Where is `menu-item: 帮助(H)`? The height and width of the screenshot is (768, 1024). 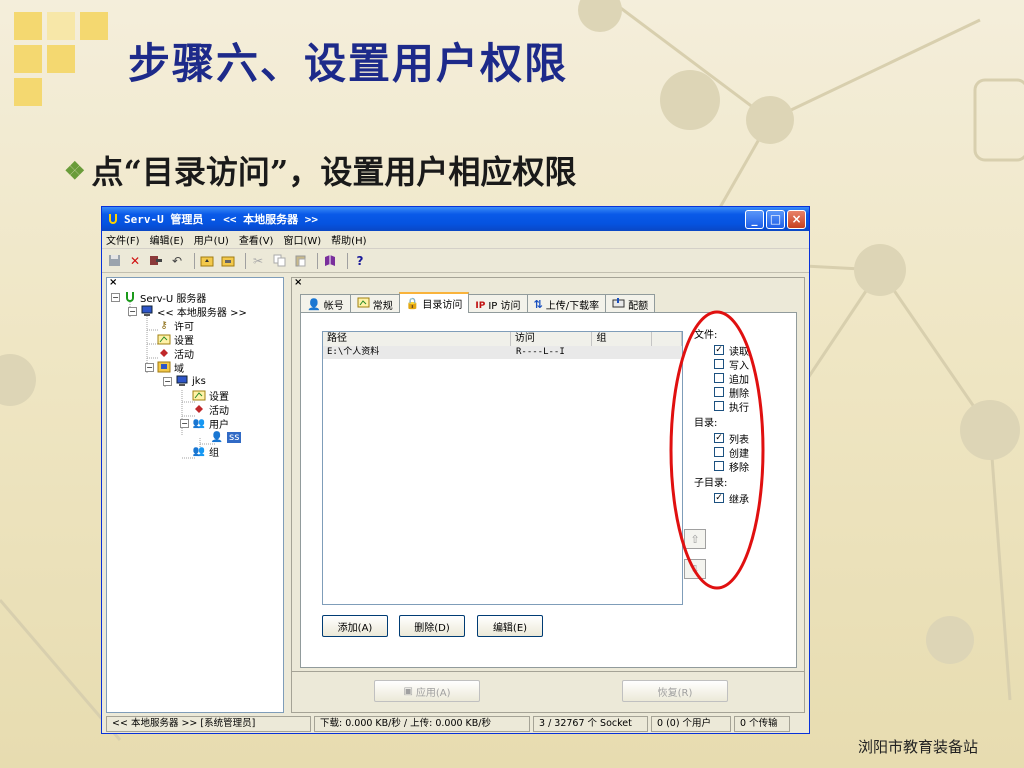 menu-item: 帮助(H) is located at coordinates (348, 239).